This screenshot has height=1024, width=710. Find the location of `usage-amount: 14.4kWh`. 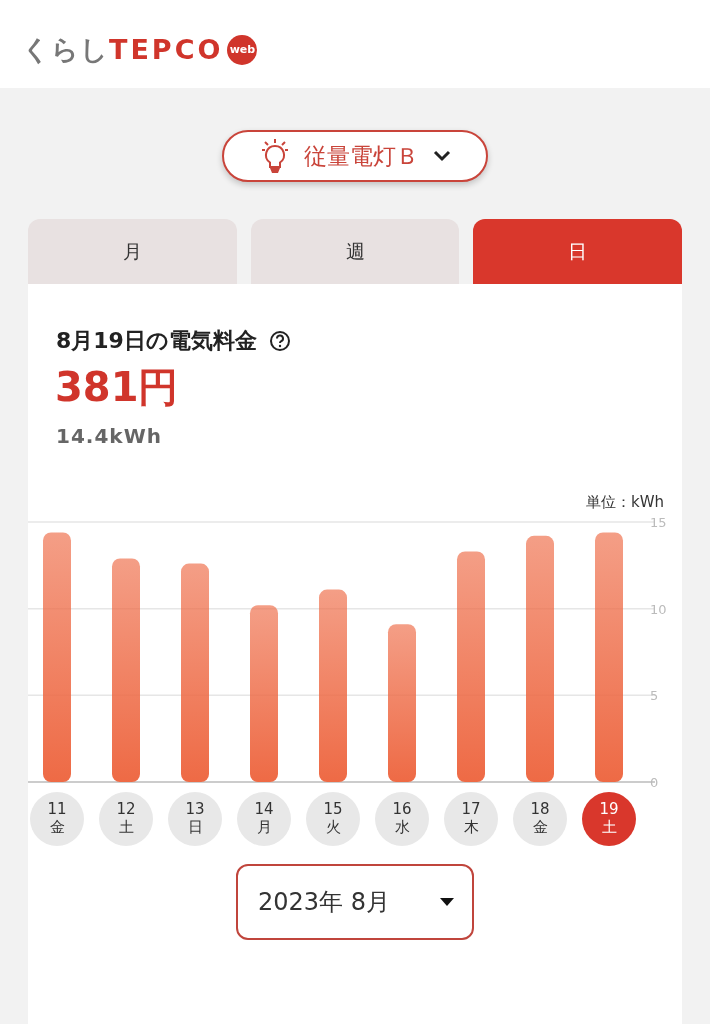

usage-amount: 14.4kWh is located at coordinates (109, 436).